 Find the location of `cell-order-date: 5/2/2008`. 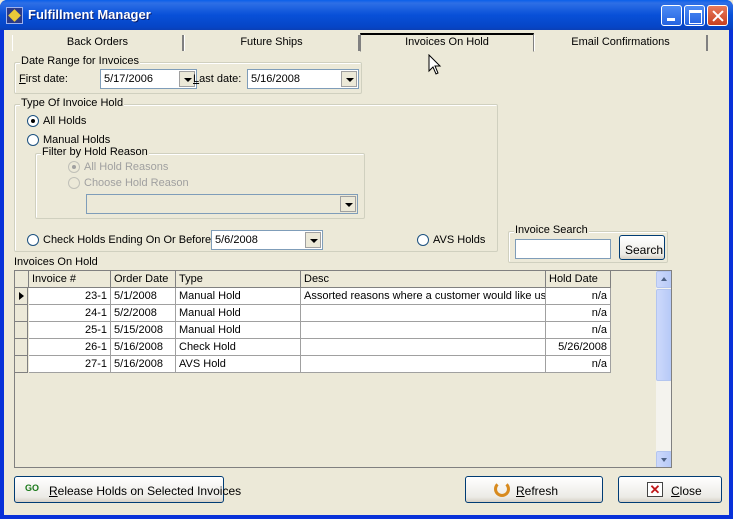

cell-order-date: 5/2/2008 is located at coordinates (143, 313).